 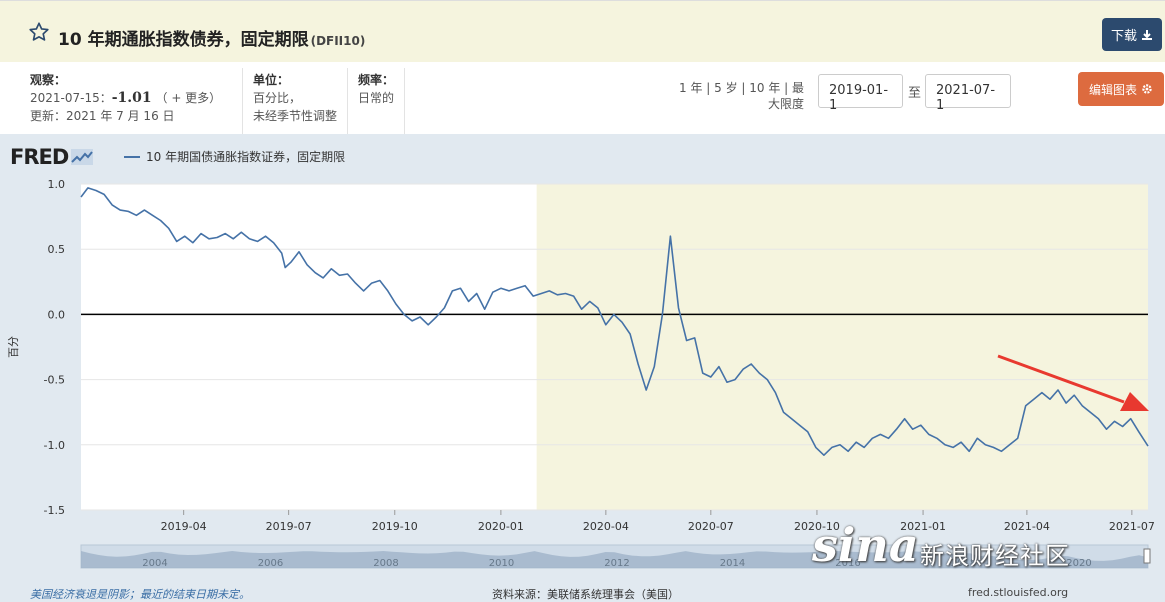 I want to click on recession-note: 美国经济衰退是阴影；最近的结束日期未定。, so click(x=140, y=594).